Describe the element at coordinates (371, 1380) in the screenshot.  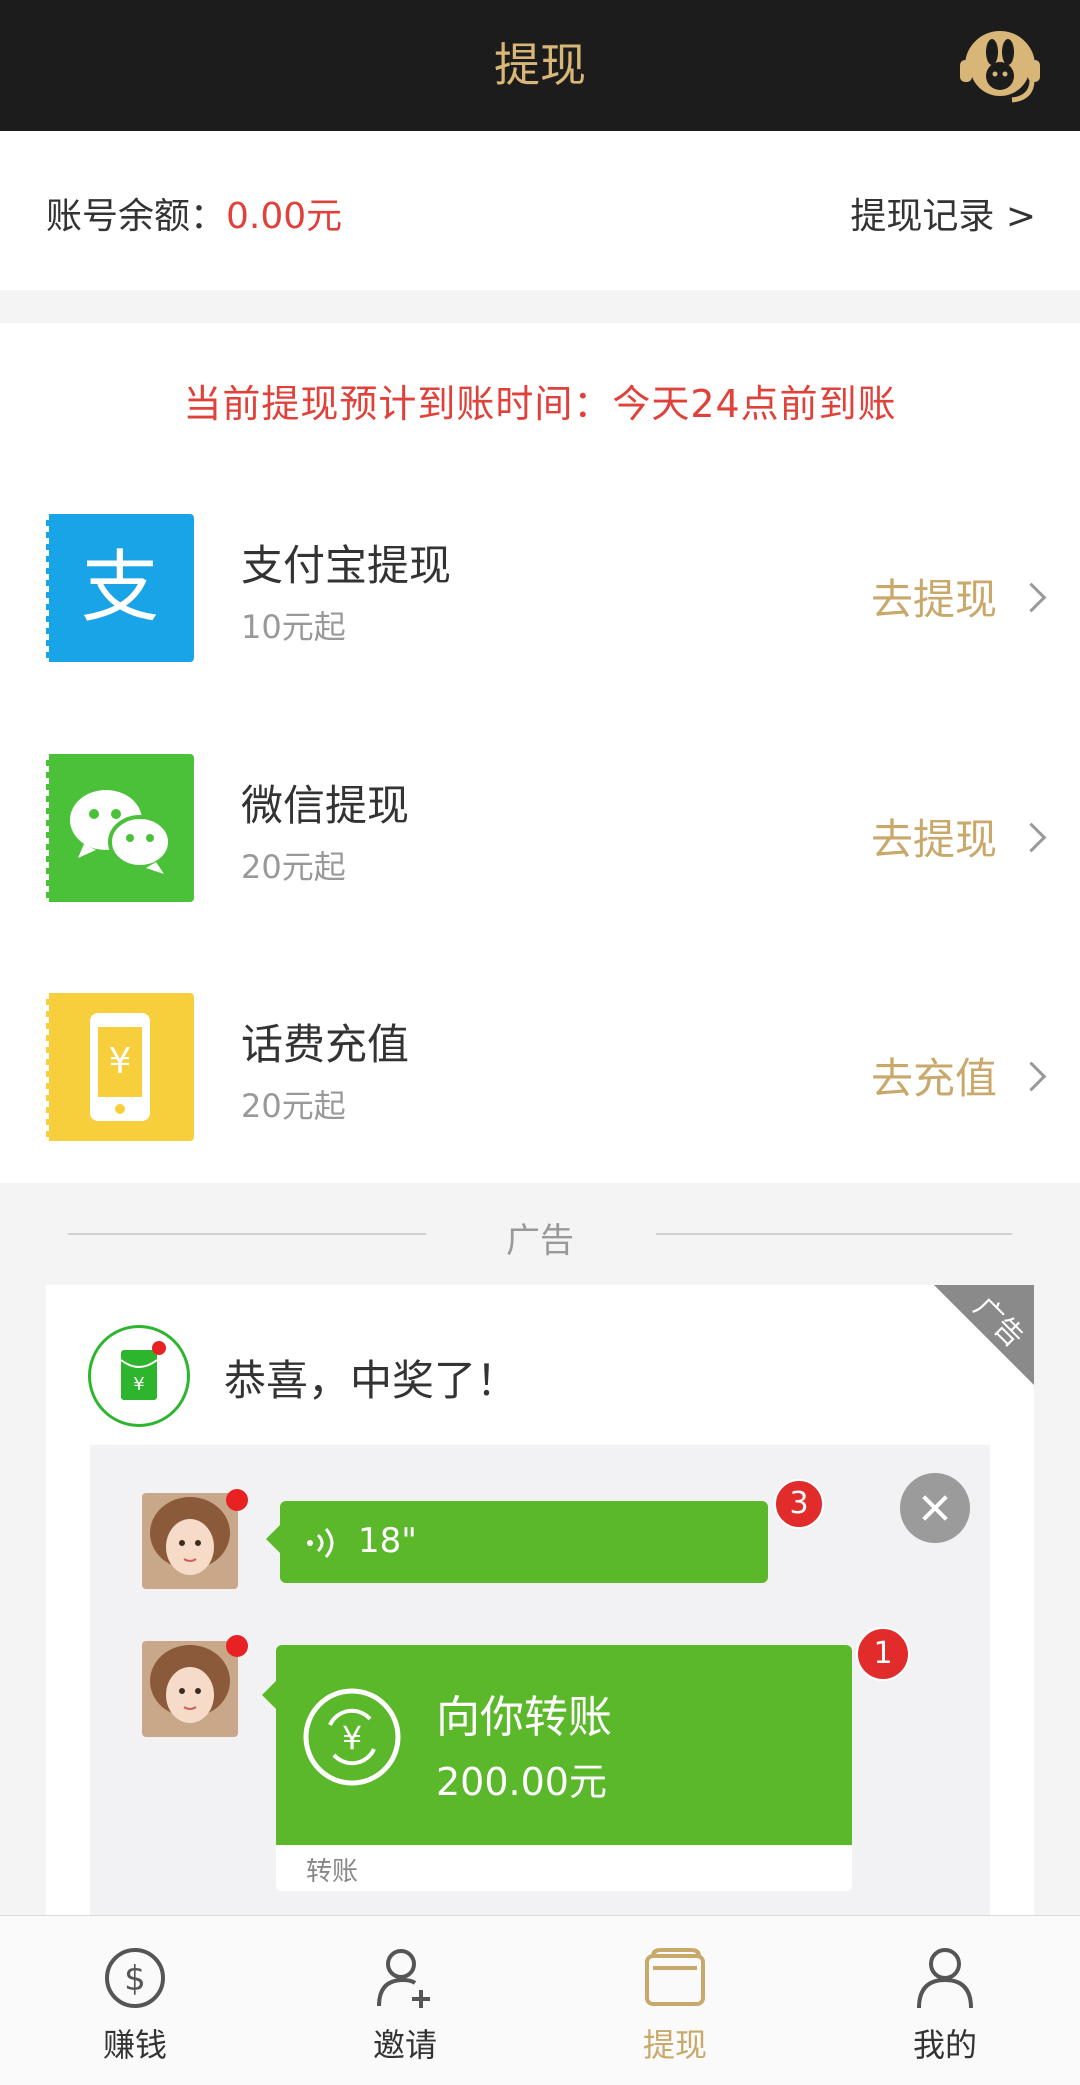
I see `ad-headline: 恭喜，中奖了！` at that location.